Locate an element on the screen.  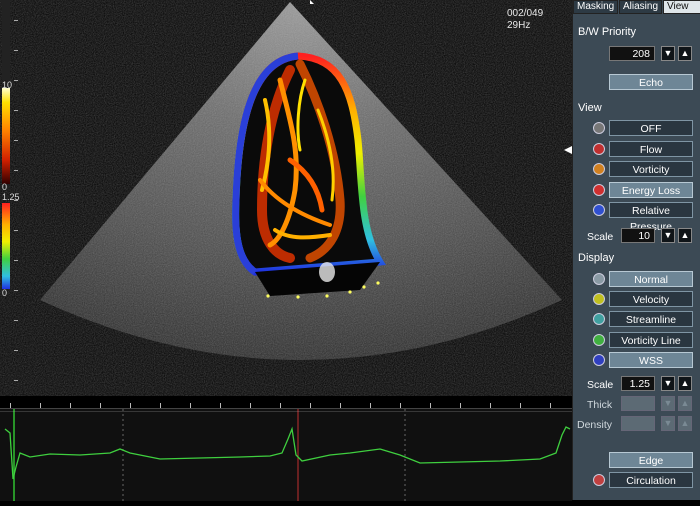
frame-rate: 29Hz is located at coordinates (519, 25).